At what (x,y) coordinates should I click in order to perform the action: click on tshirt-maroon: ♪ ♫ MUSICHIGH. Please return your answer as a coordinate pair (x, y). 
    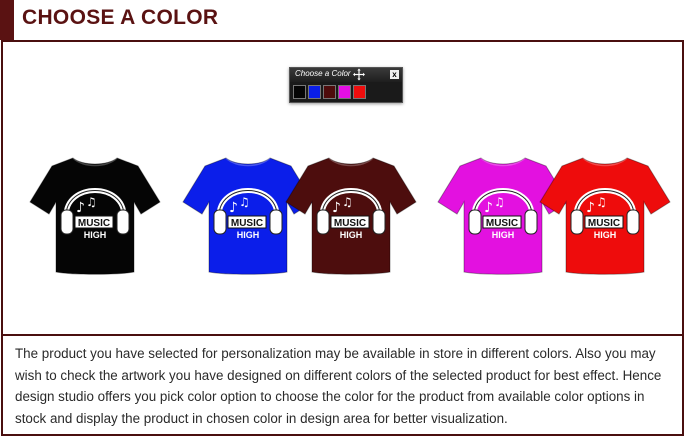
    Looking at the image, I should click on (351, 215).